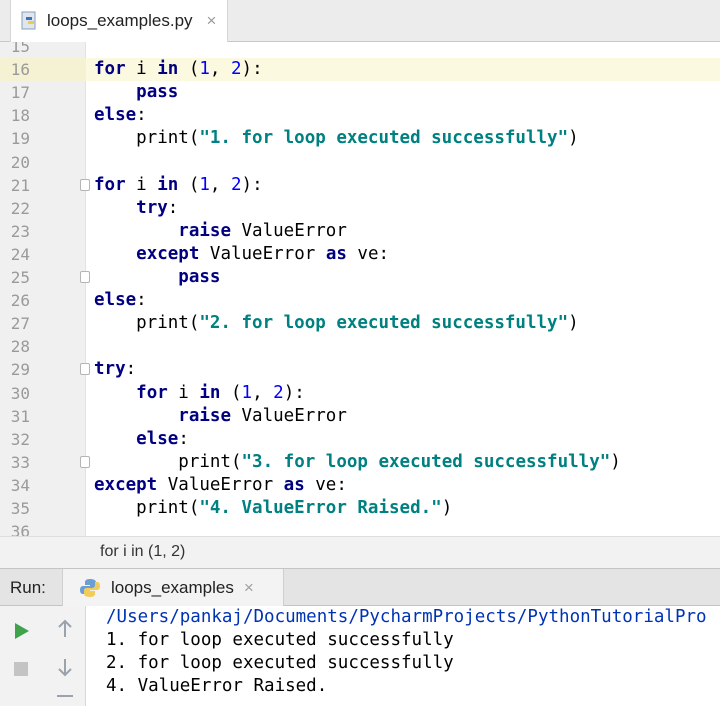  I want to click on line-number: 29, so click(20, 370).